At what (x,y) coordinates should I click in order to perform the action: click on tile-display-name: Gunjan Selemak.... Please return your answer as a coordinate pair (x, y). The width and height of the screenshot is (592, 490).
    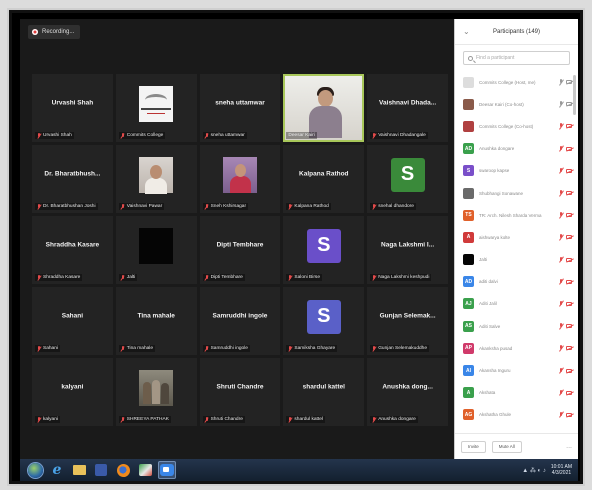
    Looking at the image, I should click on (407, 316).